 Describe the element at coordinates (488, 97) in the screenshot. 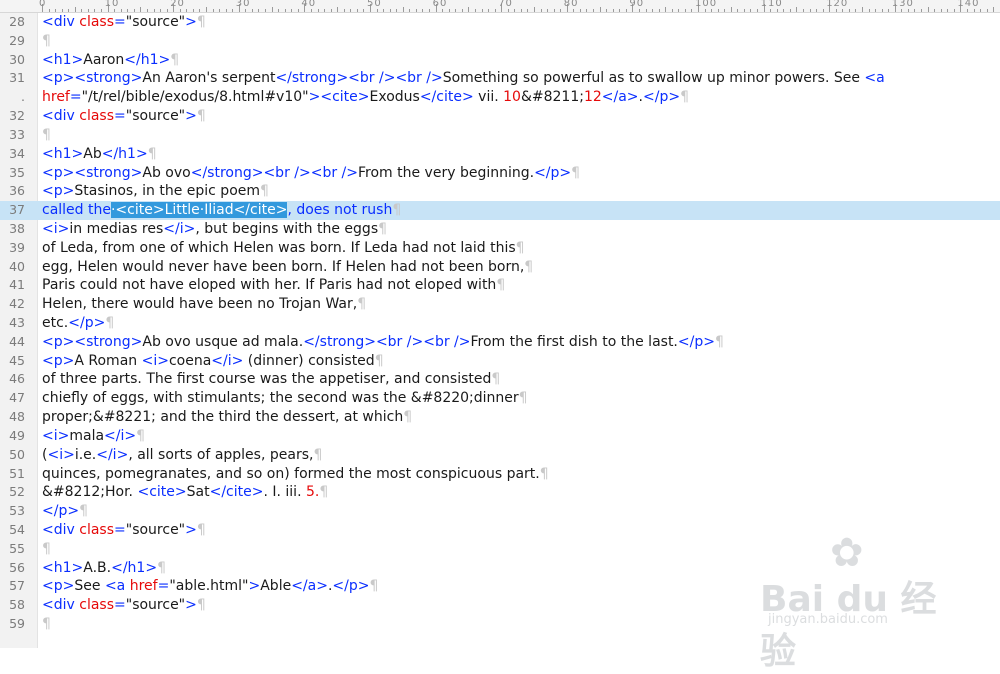

I see `code-token: vii.` at that location.